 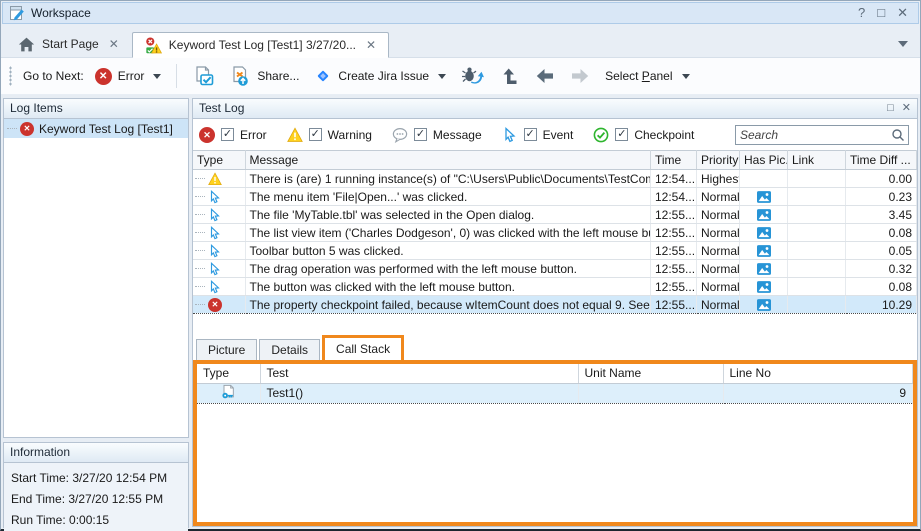 I want to click on tab-details: Details, so click(x=290, y=349).